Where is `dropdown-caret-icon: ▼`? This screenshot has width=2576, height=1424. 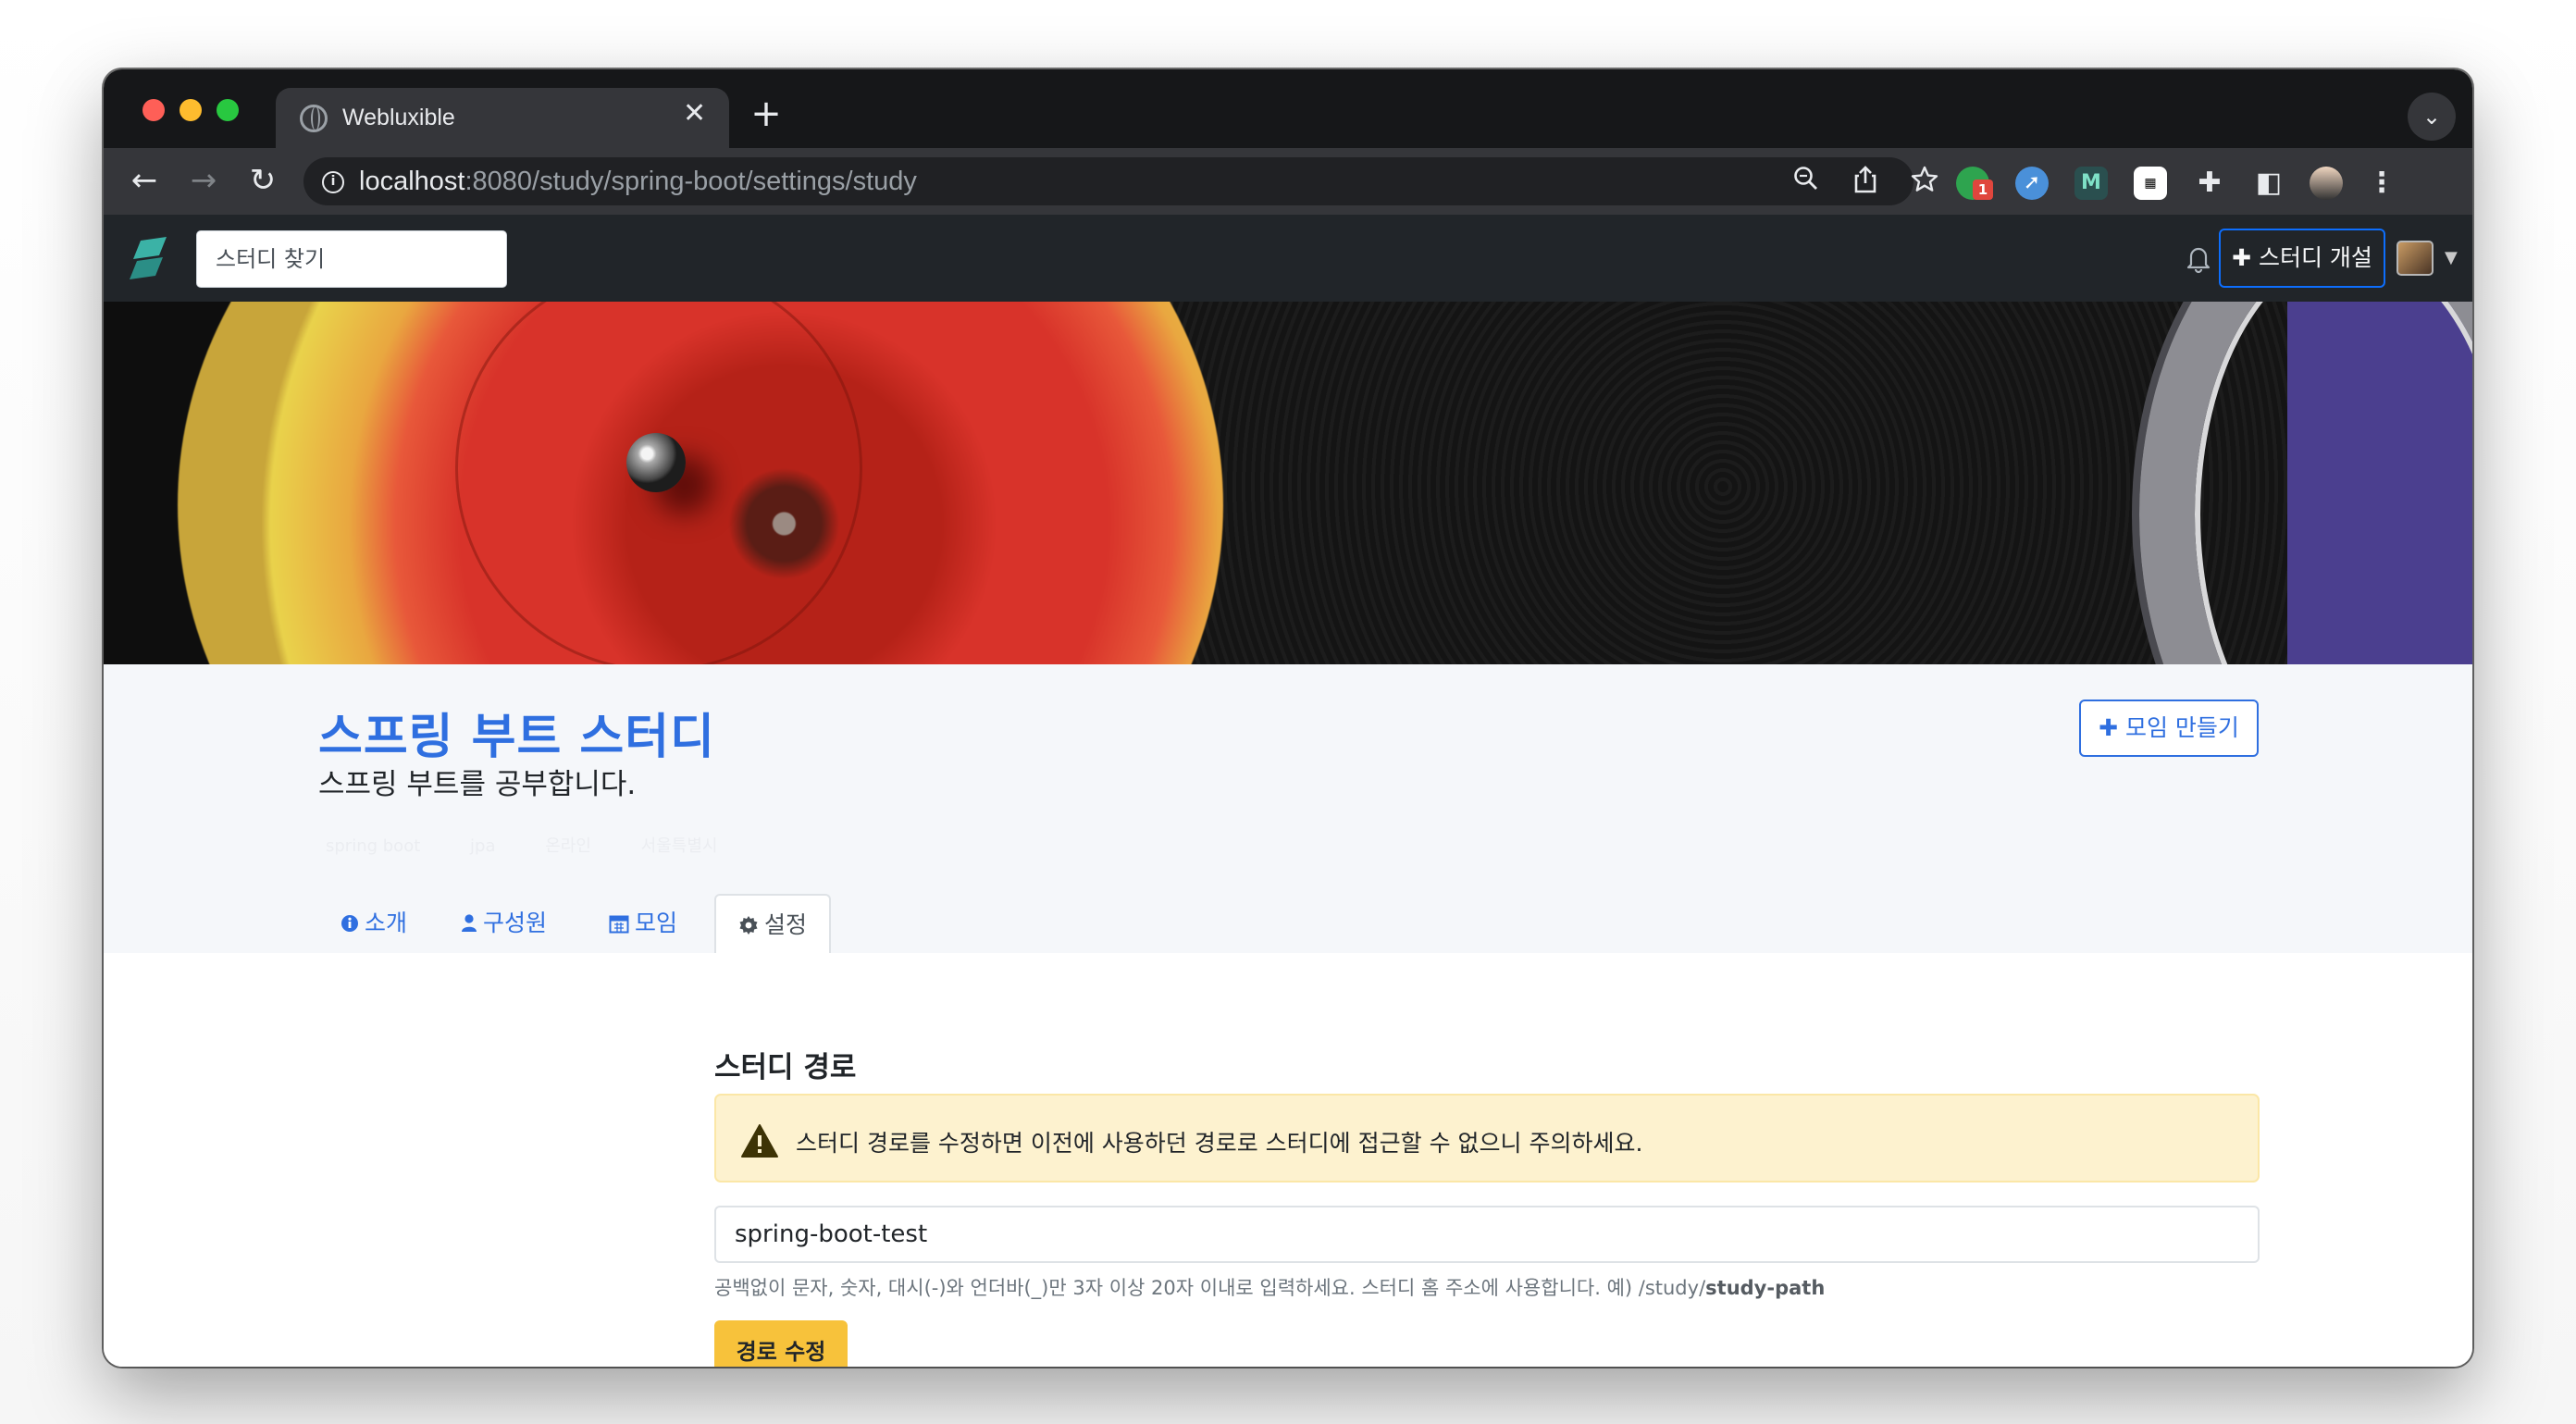
dropdown-caret-icon: ▼ is located at coordinates (2452, 257).